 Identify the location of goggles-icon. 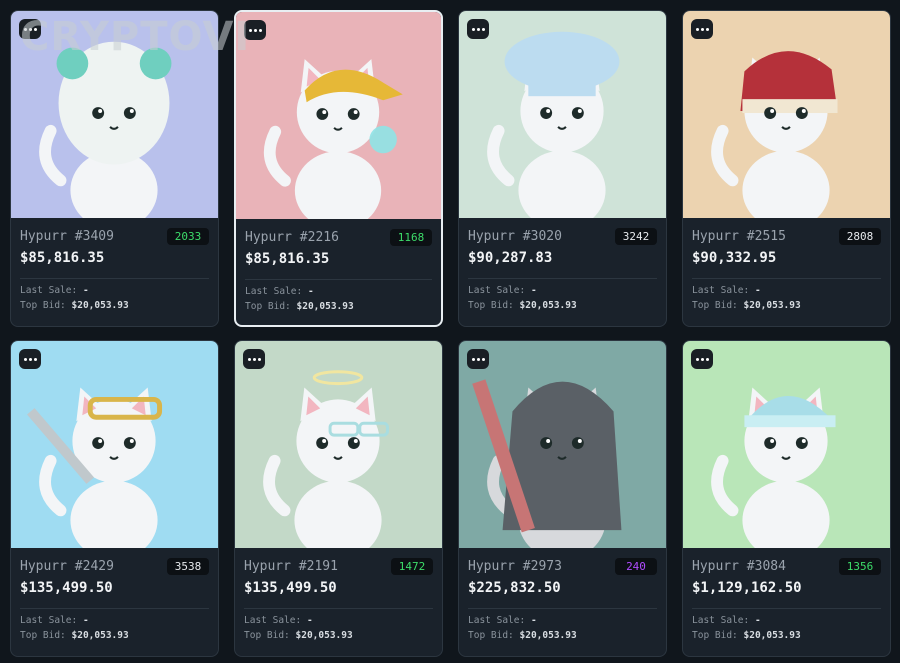
(95, 467).